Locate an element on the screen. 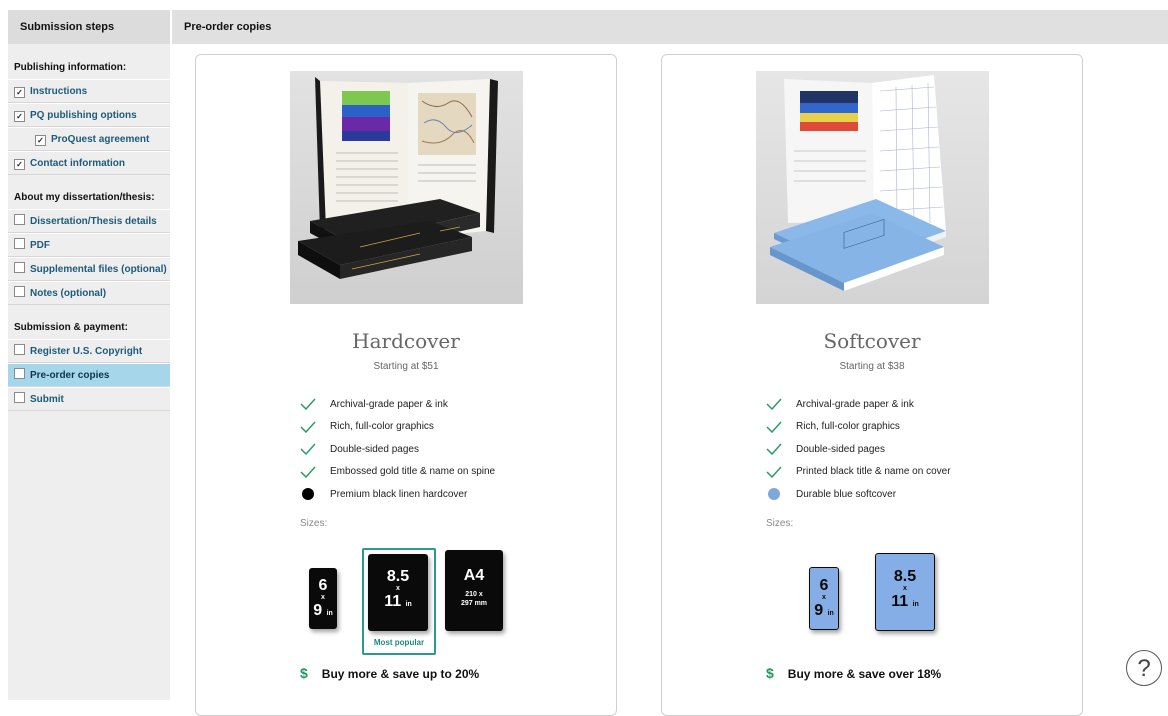 The image size is (1168, 716). black-color-dot-icon is located at coordinates (308, 494).